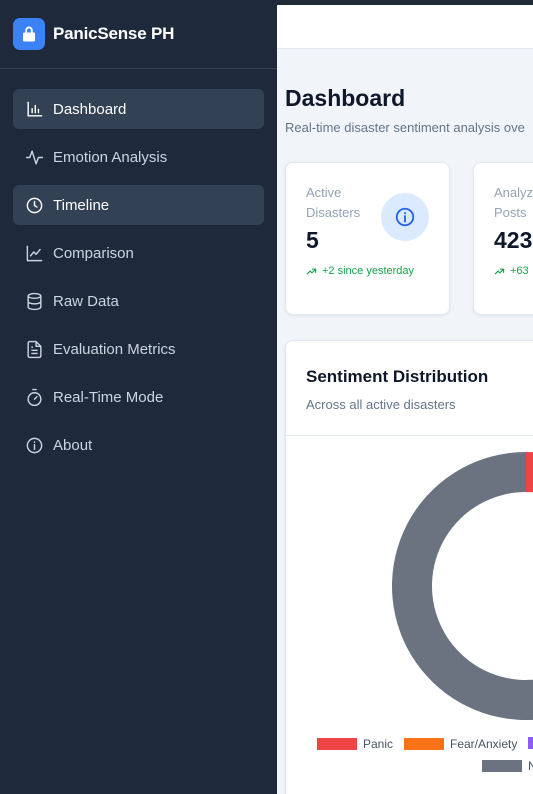  I want to click on legend-item: Fear/Anxiety, so click(460, 744).